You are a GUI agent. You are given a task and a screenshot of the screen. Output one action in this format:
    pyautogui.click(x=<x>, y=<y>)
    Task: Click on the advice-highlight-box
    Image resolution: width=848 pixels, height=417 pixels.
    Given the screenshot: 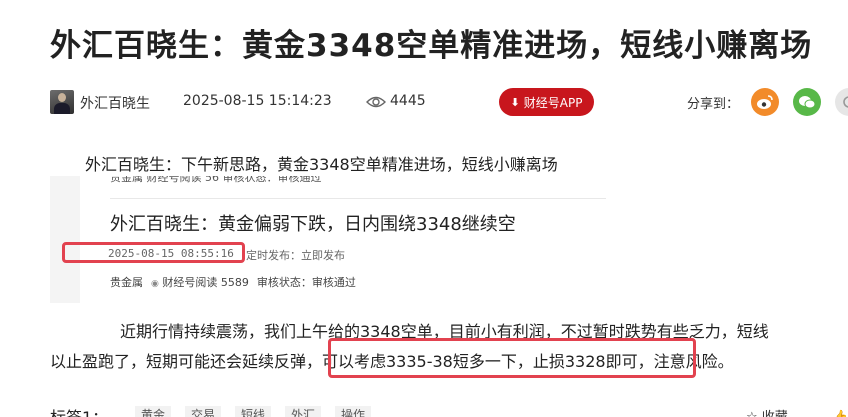 What is the action you would take?
    pyautogui.click(x=512, y=358)
    